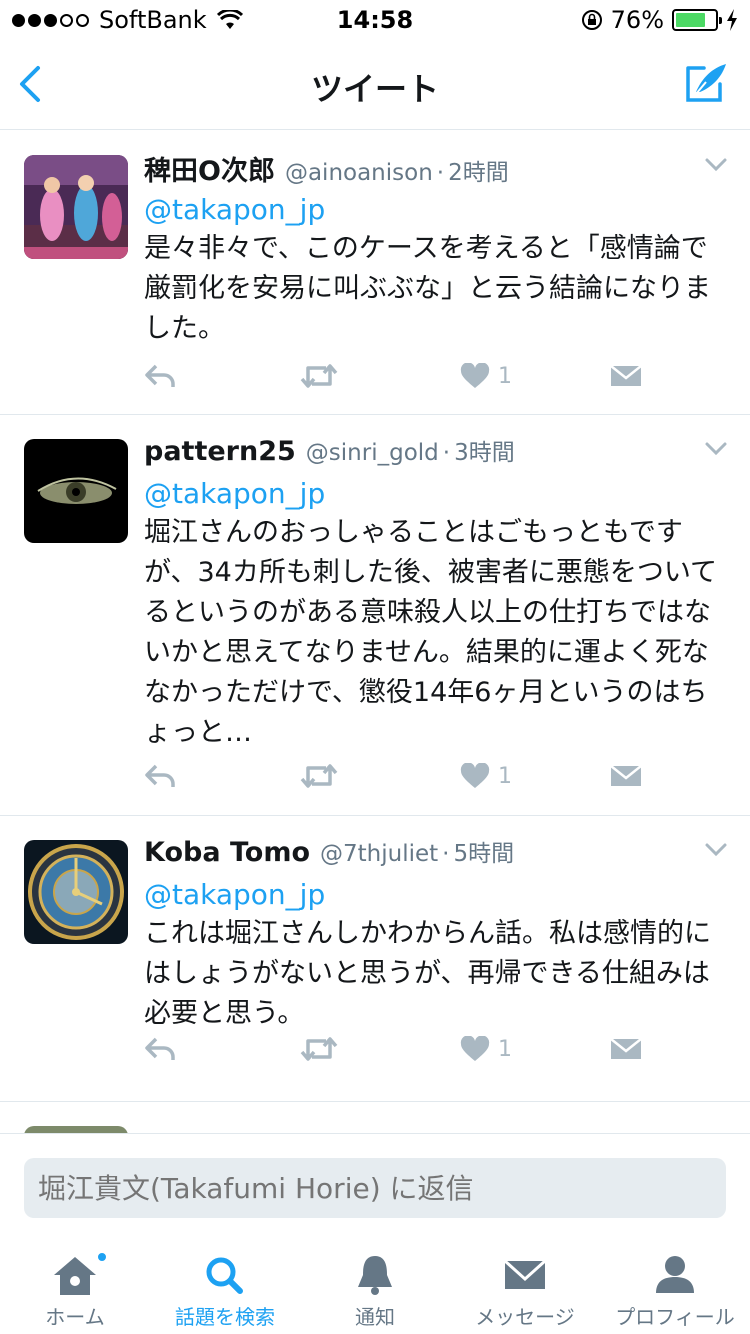  I want to click on username: @7thjuliet, so click(379, 854).